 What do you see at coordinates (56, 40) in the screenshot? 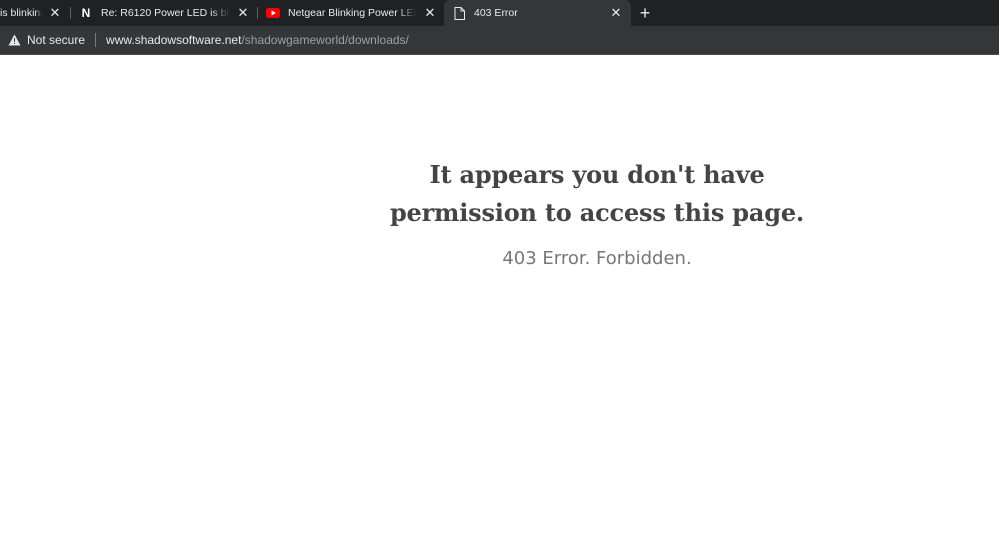
I see `security-status: Not secure` at bounding box center [56, 40].